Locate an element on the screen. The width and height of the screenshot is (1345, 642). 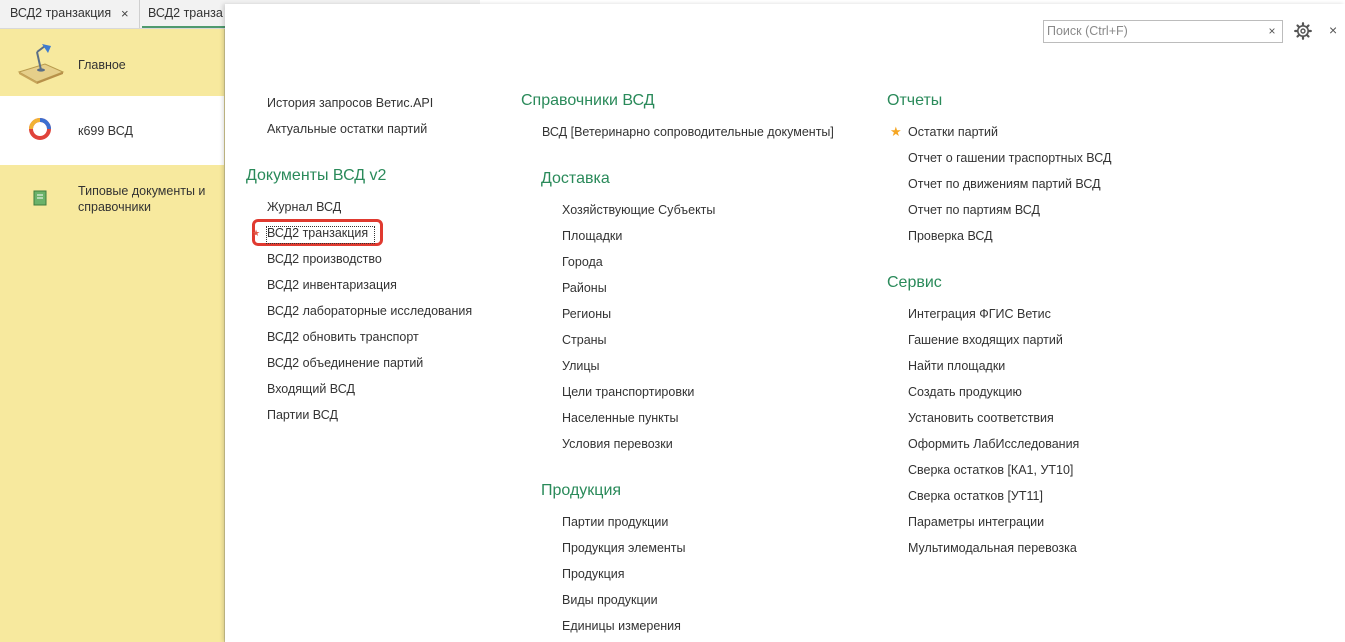
link-report-batch-movements: Отчет по движениям партий ВСД is located at coordinates (1004, 184).